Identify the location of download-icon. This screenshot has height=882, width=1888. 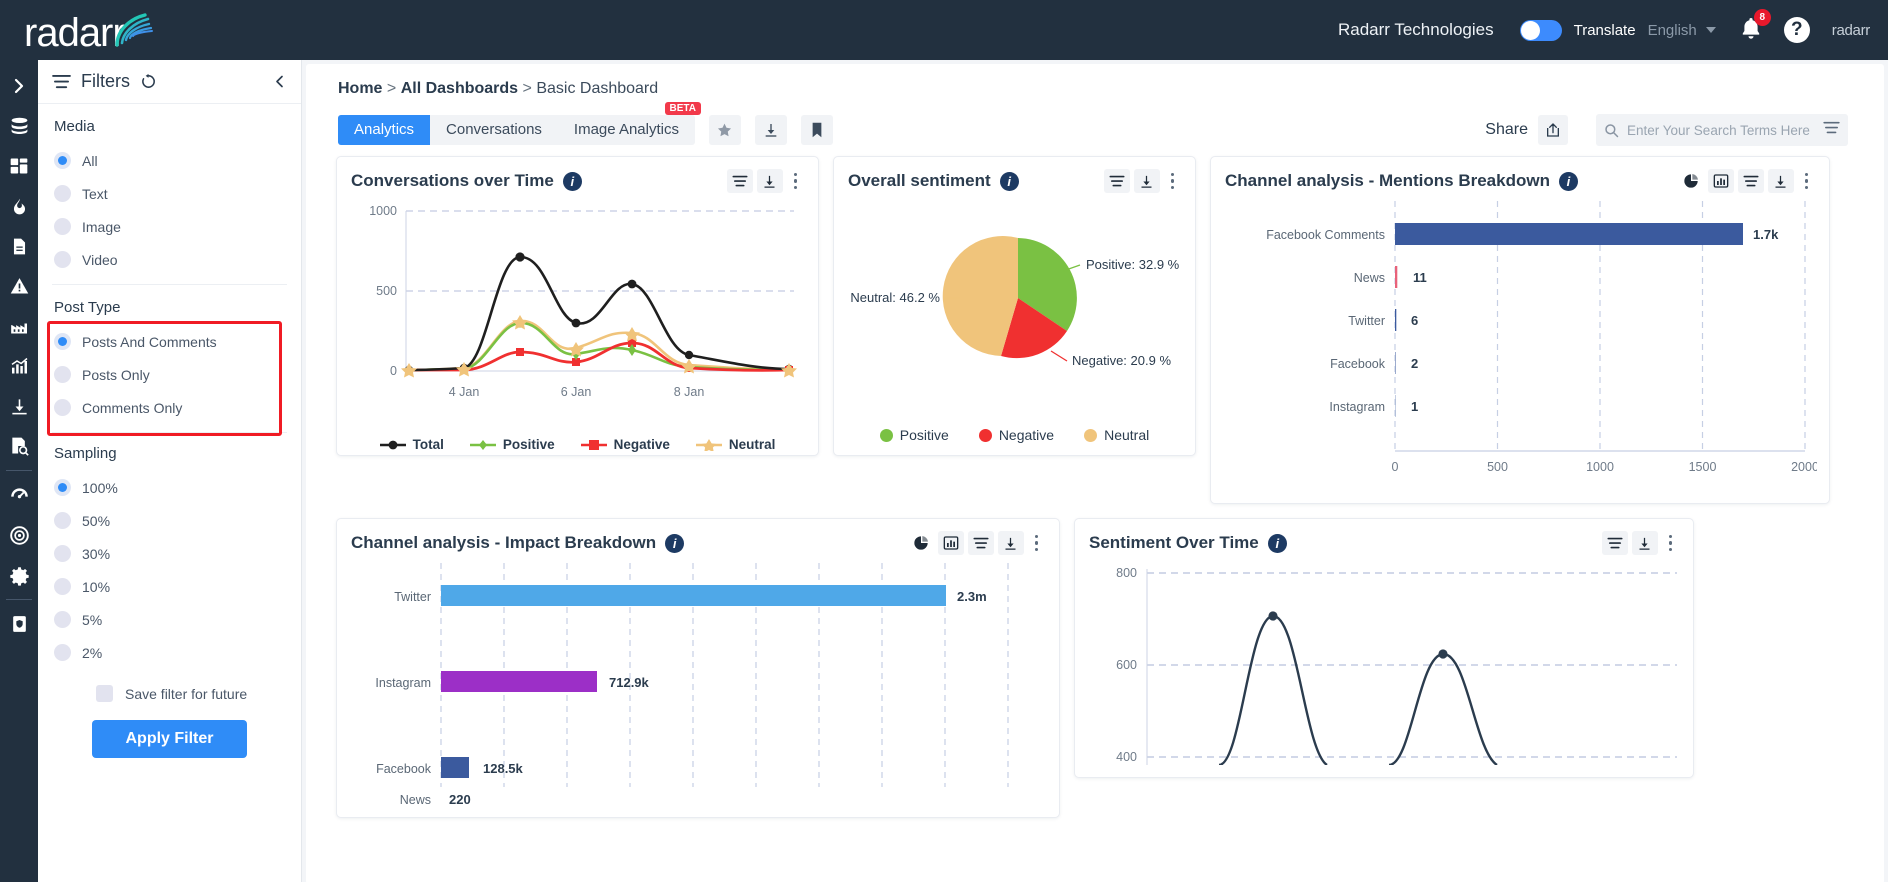
(19, 406).